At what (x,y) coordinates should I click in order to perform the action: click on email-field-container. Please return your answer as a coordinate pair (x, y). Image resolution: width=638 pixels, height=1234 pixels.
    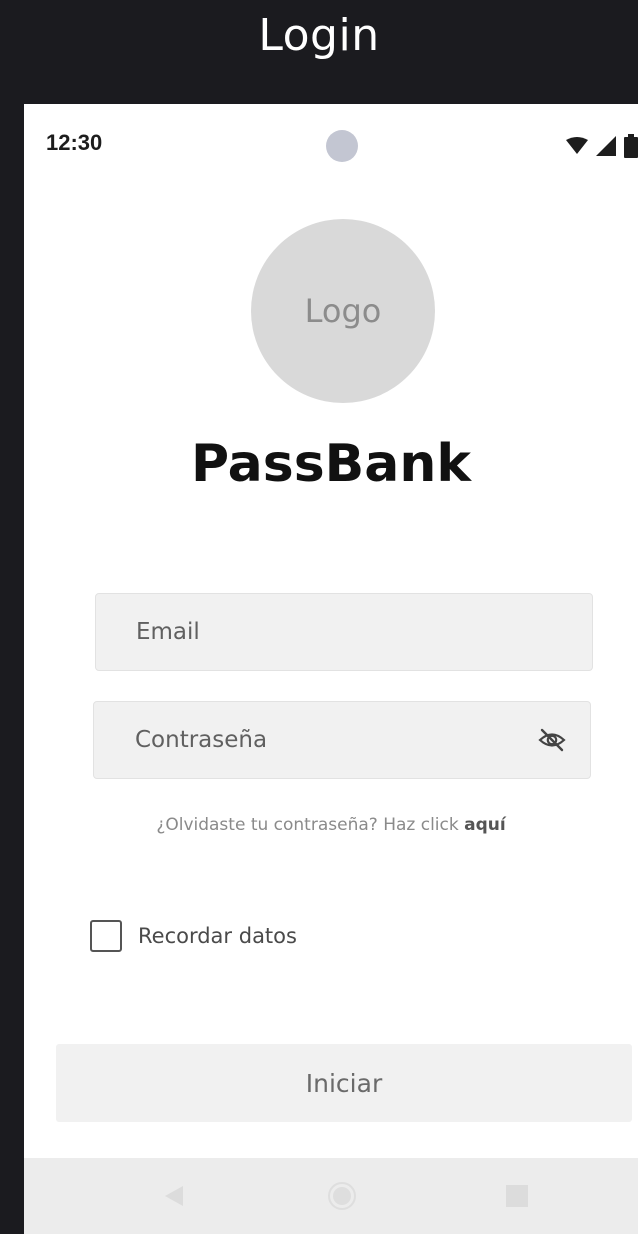
    Looking at the image, I should click on (344, 632).